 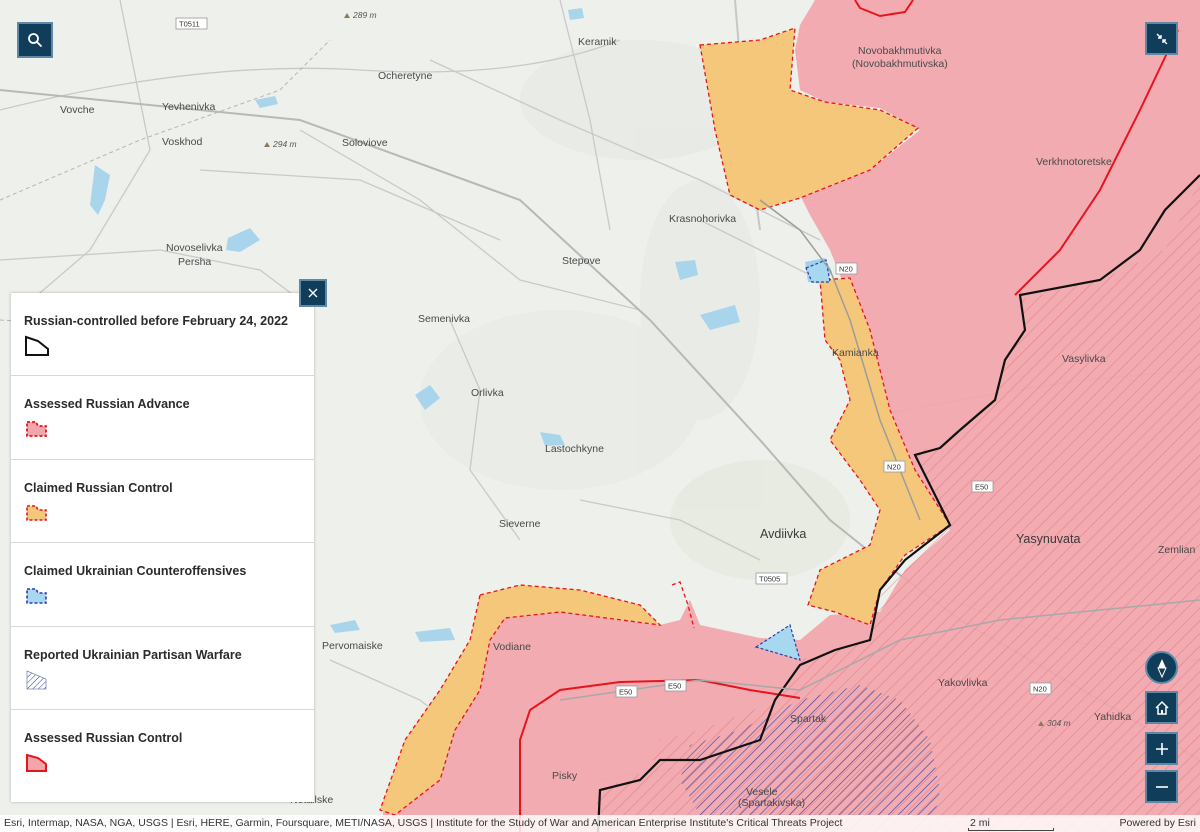 I want to click on zoom-in-button, so click(x=1161, y=748).